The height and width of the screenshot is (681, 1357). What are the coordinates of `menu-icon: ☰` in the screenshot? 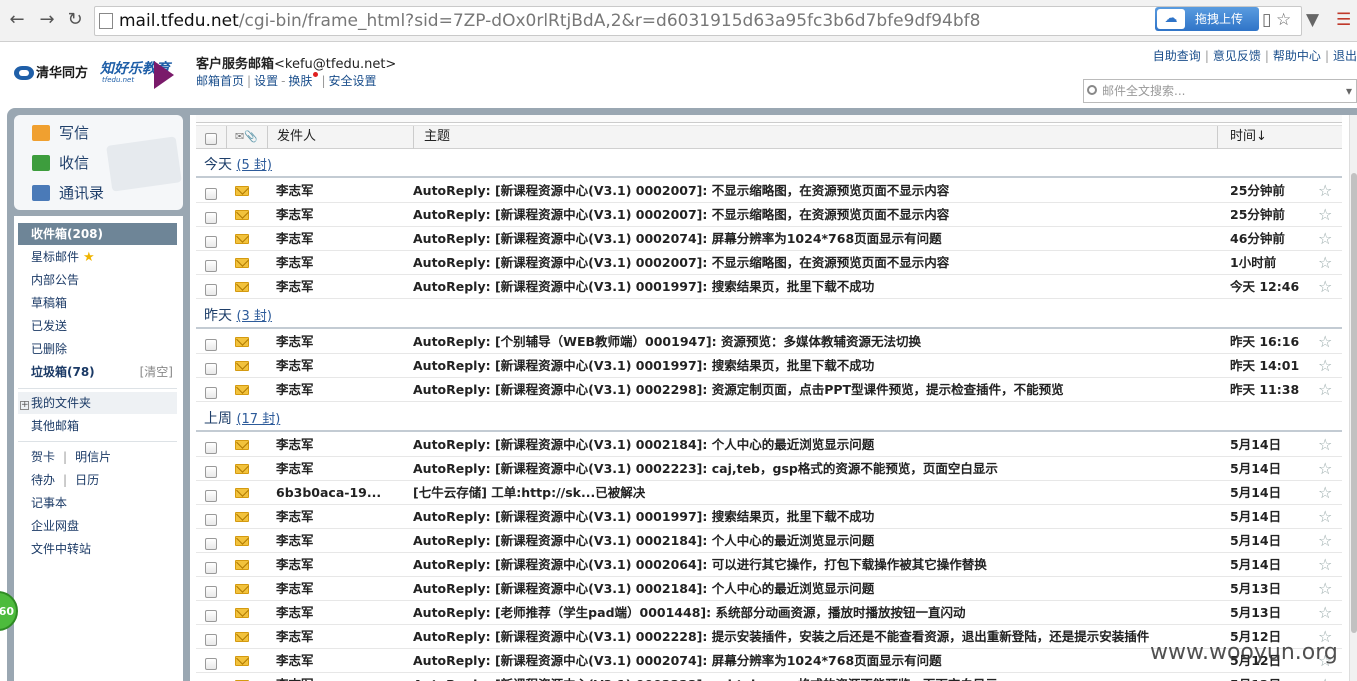 It's located at (1343, 20).